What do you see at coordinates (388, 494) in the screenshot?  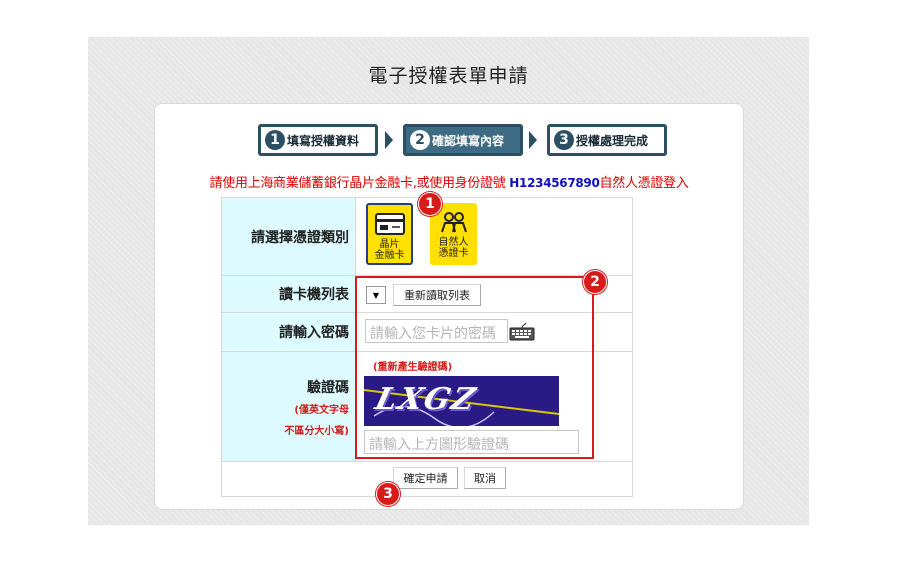 I see `annotation-badge-3: 3` at bounding box center [388, 494].